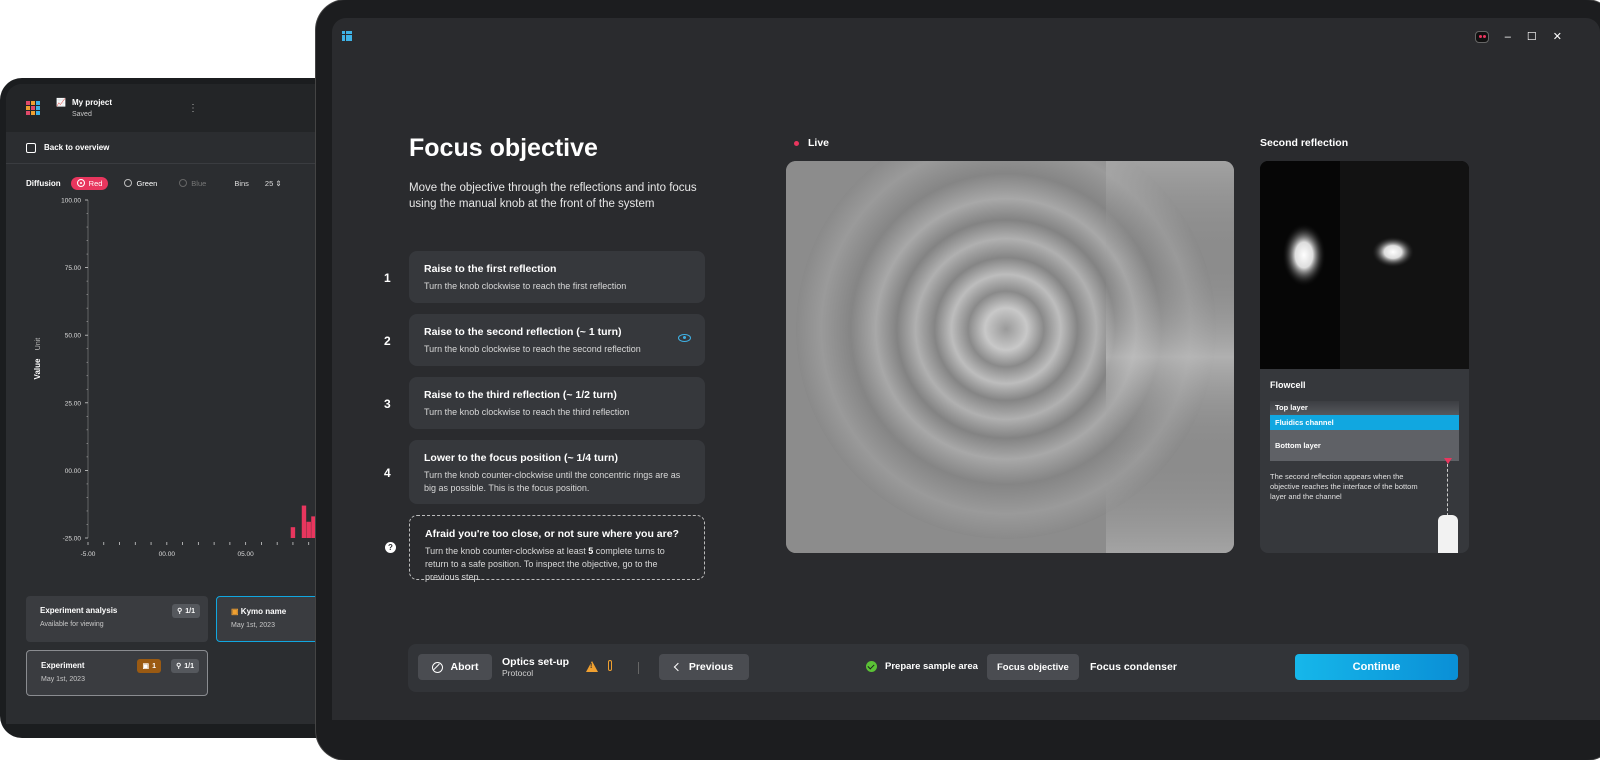 The width and height of the screenshot is (1600, 760). What do you see at coordinates (437, 667) in the screenshot?
I see `abort-icon` at bounding box center [437, 667].